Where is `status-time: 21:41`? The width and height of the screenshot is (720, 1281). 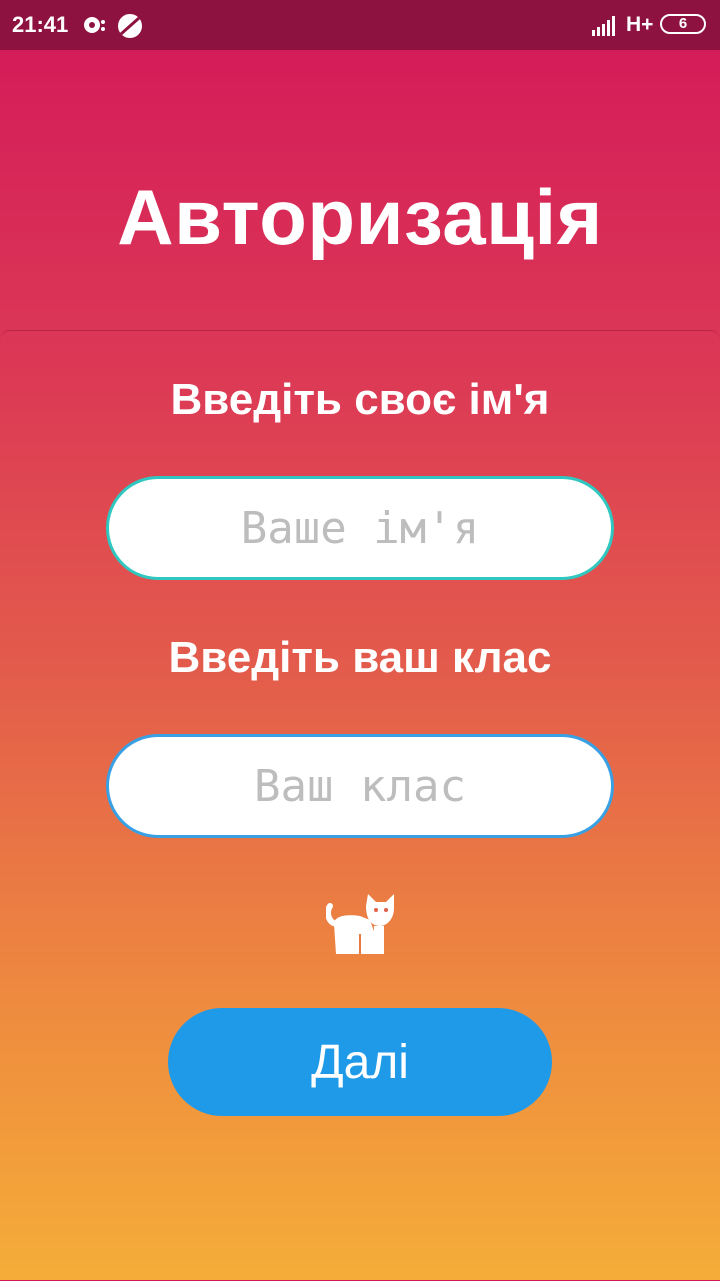 status-time: 21:41 is located at coordinates (40, 24).